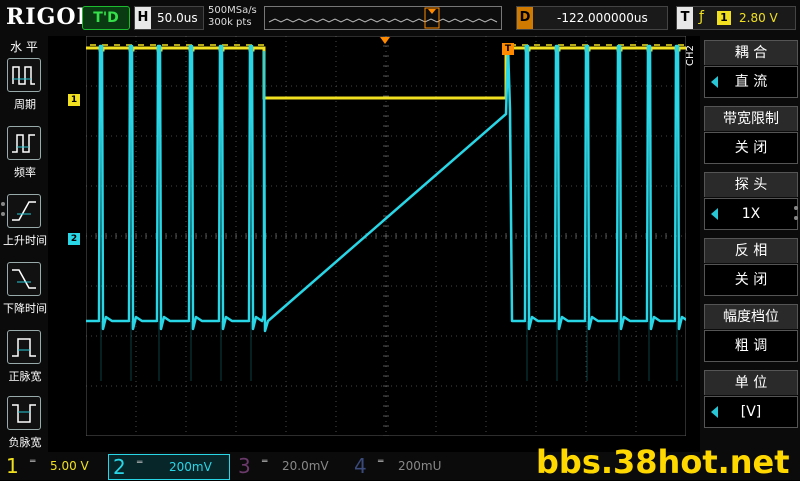  Describe the element at coordinates (24, 75) in the screenshot. I see `period-icon` at that location.